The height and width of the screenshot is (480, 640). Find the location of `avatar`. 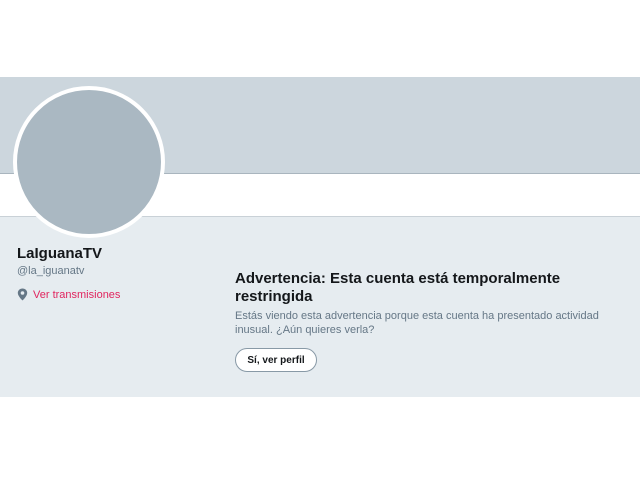

avatar is located at coordinates (89, 162).